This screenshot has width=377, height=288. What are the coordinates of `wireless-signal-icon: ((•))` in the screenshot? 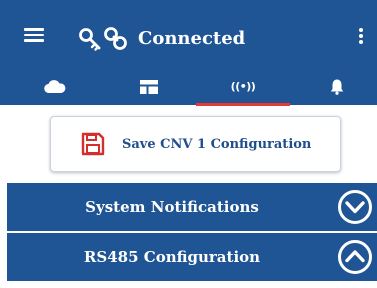 It's located at (243, 86).